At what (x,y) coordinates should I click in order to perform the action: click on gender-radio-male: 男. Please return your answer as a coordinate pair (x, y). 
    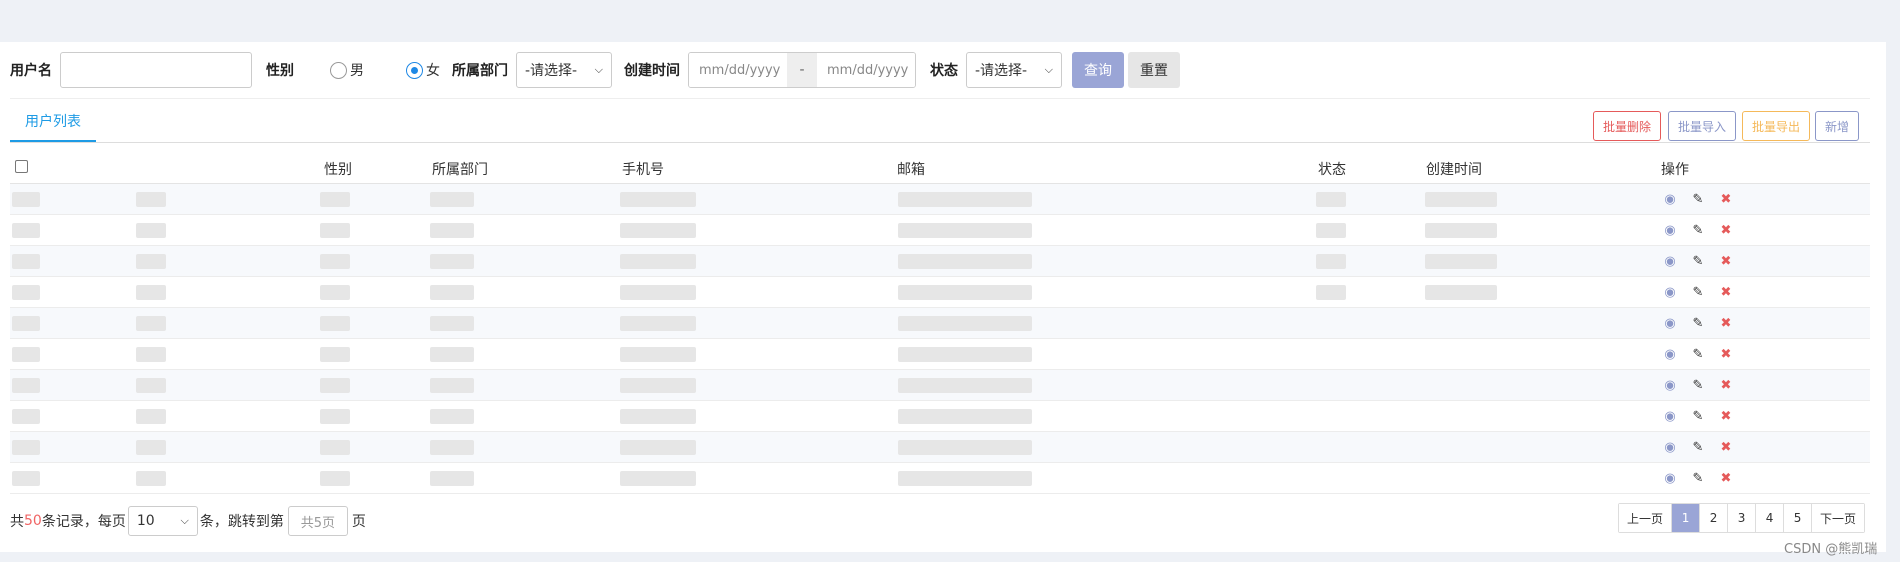
    Looking at the image, I should click on (347, 70).